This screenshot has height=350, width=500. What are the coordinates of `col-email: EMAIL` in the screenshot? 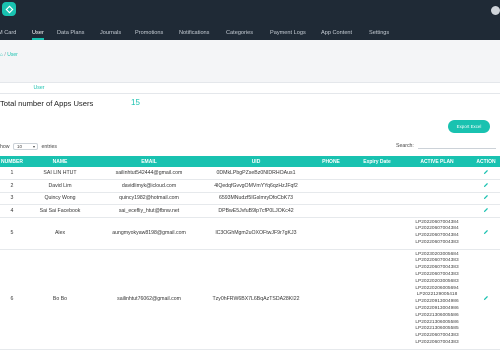 It's located at (149, 161).